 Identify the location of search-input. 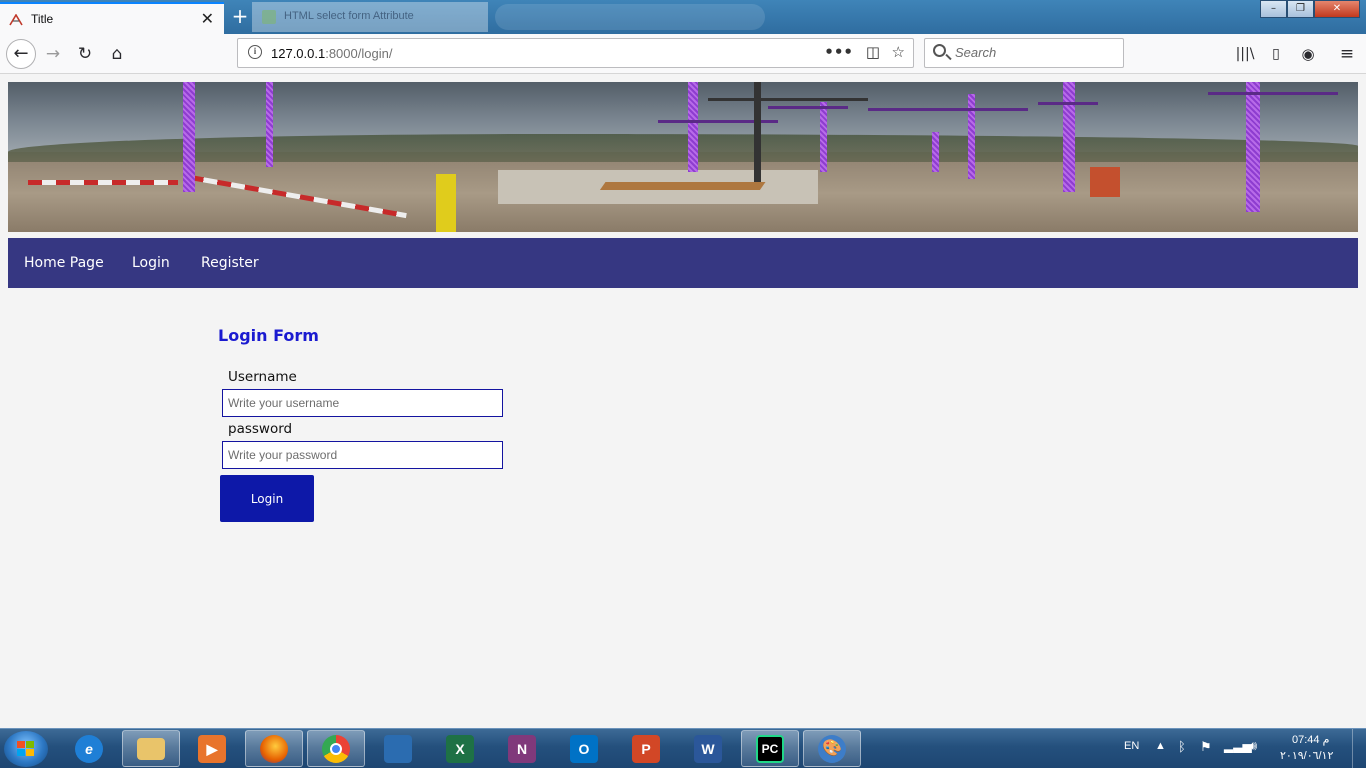
(1035, 52).